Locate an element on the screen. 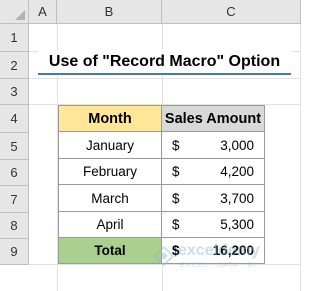 The width and height of the screenshot is (320, 291). total-label-cell: Total is located at coordinates (110, 250).